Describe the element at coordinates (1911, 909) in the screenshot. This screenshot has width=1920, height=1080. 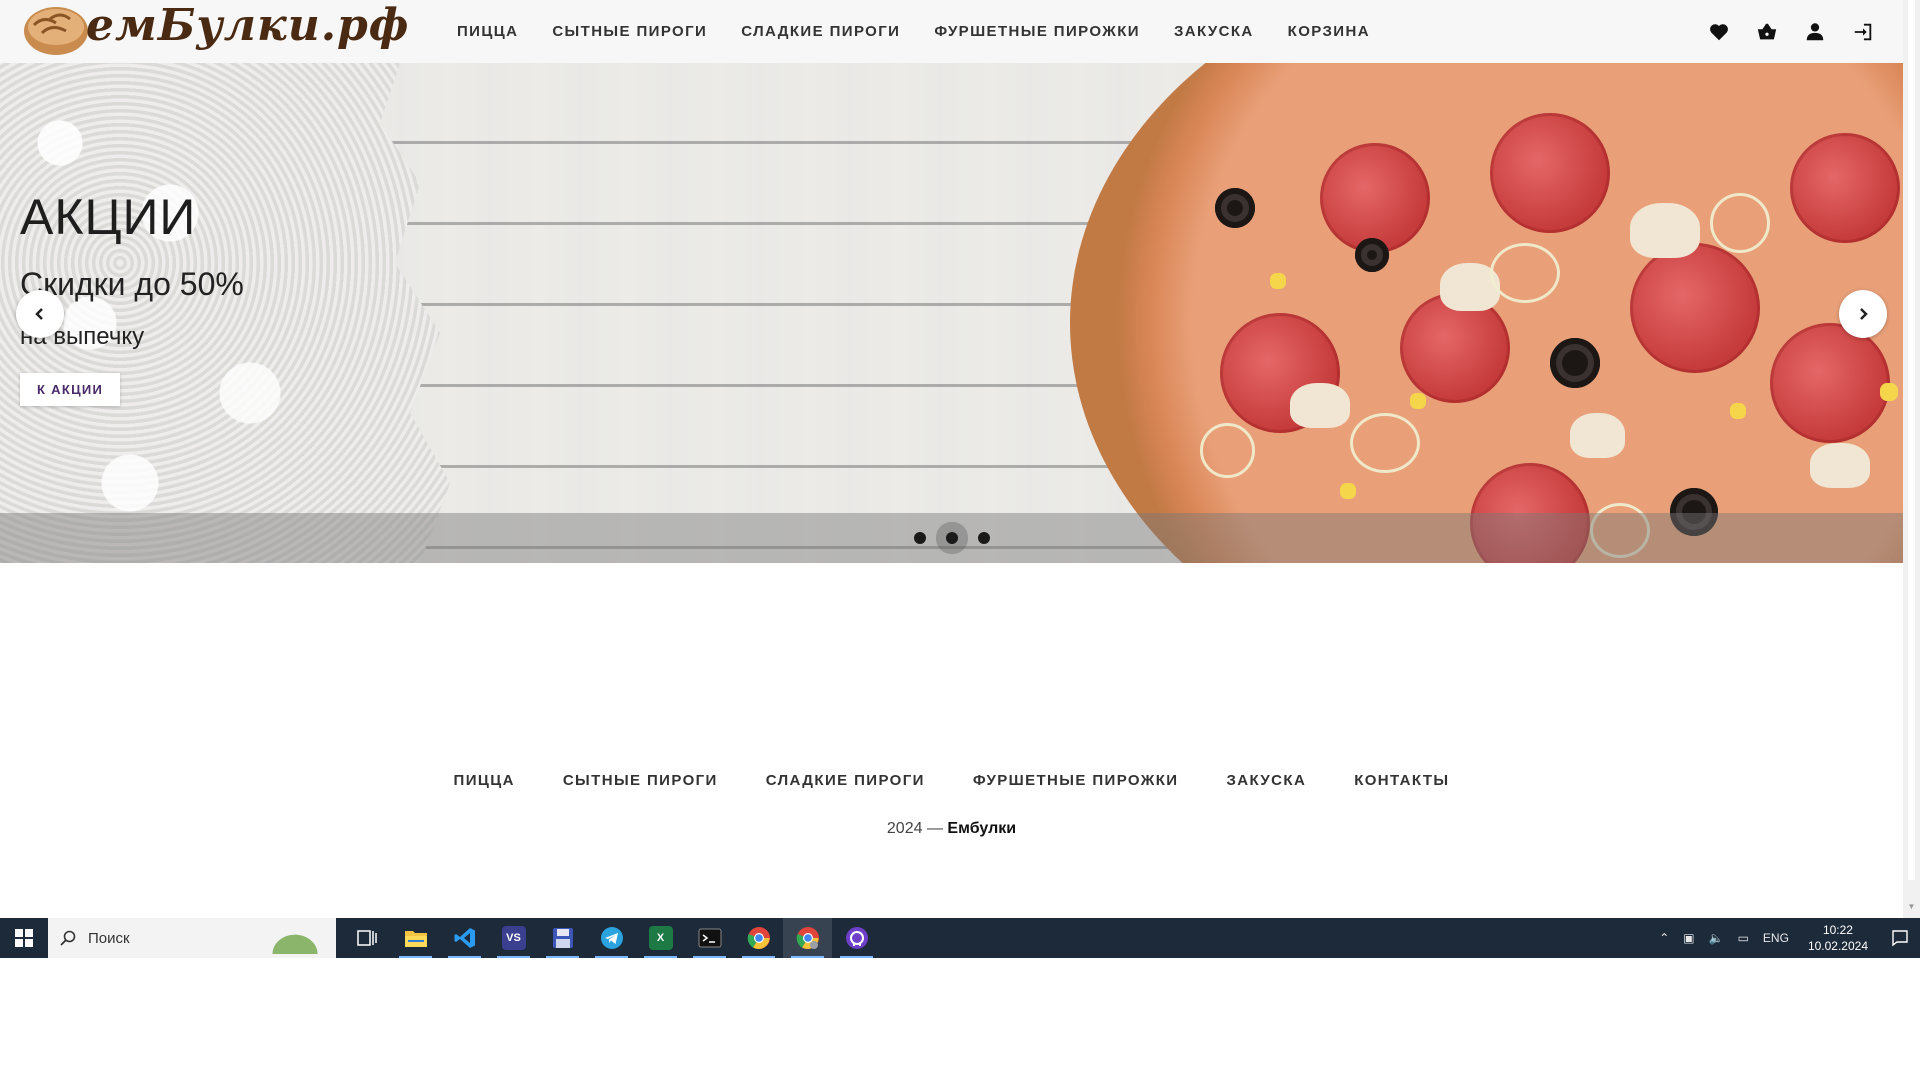
I see `scroll-down-icon: ▼` at that location.